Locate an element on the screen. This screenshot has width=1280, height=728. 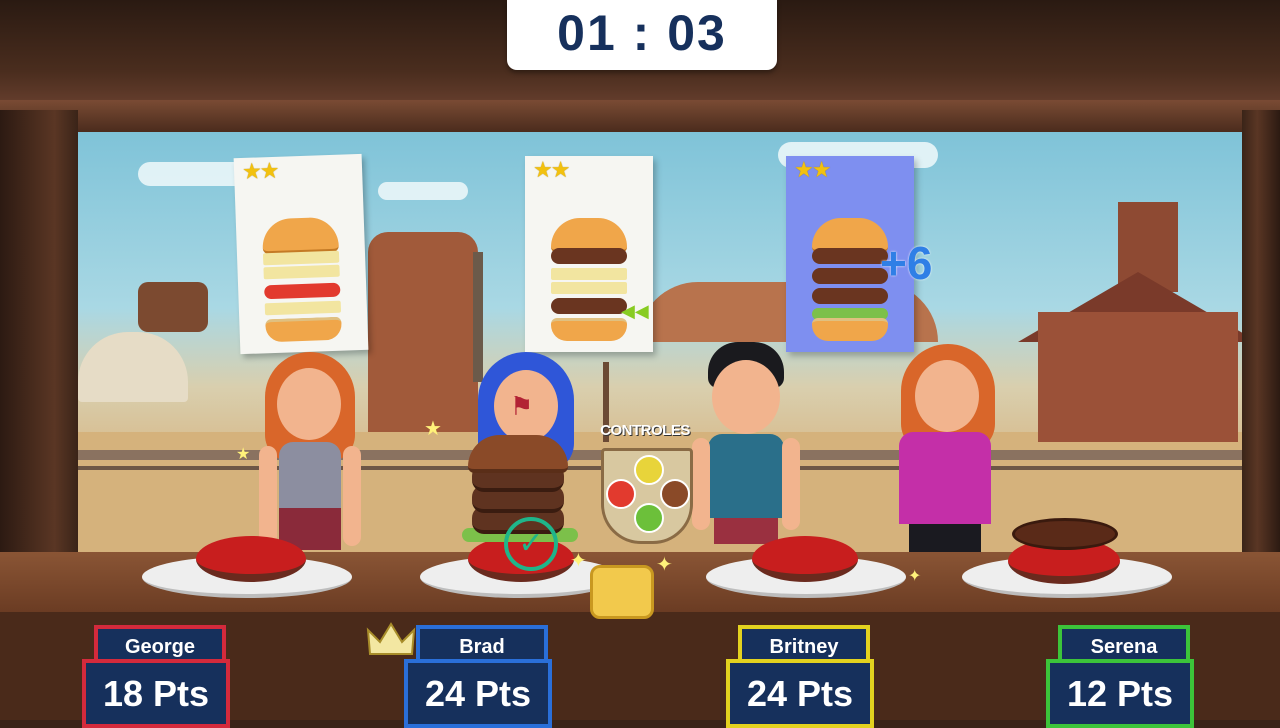
church-building is located at coordinates (1130, 322).